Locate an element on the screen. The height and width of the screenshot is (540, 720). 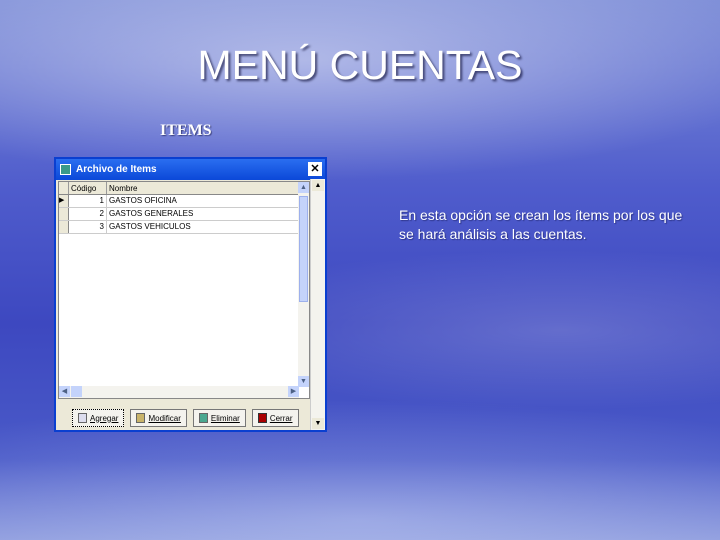
dialog-title: Archivo de Items is located at coordinates (116, 169).